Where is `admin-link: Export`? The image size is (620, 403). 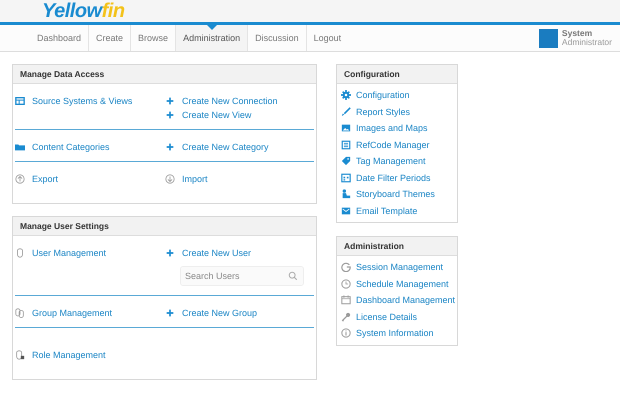 admin-link: Export is located at coordinates (90, 179).